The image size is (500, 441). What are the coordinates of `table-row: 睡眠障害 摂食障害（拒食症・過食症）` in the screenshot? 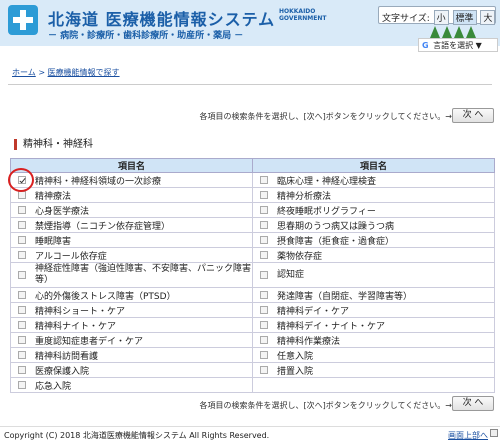 It's located at (252, 240).